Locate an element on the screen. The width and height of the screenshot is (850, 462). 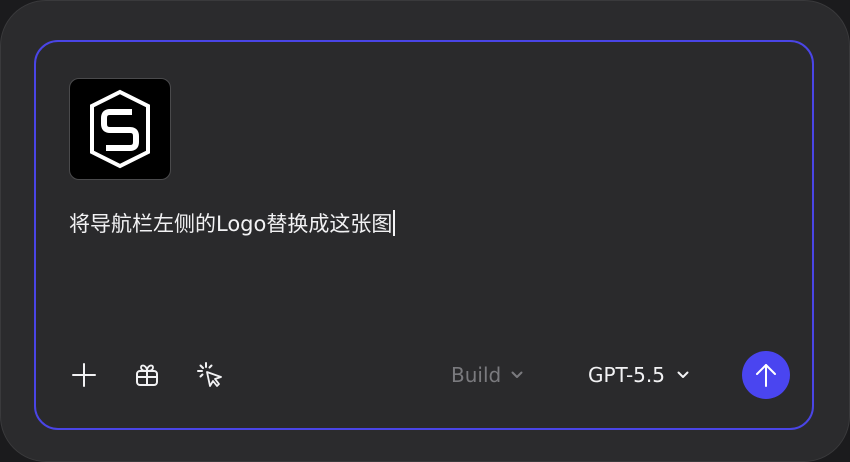
gift-icon is located at coordinates (147, 375).